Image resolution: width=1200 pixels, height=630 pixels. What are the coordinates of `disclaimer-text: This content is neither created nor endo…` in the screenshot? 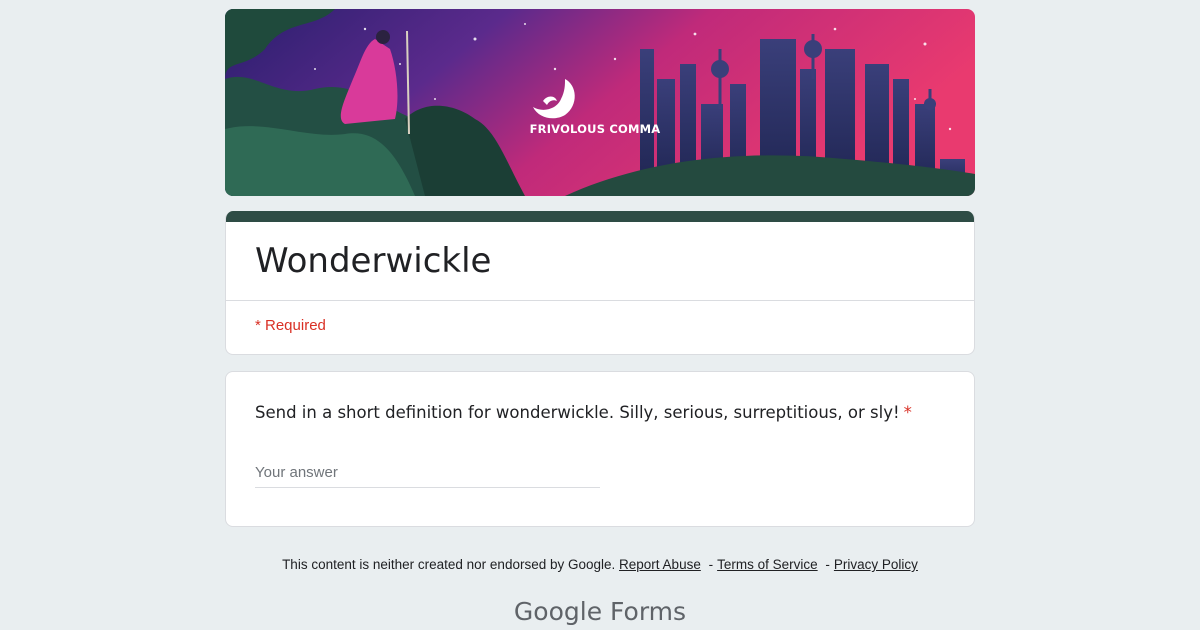 It's located at (449, 564).